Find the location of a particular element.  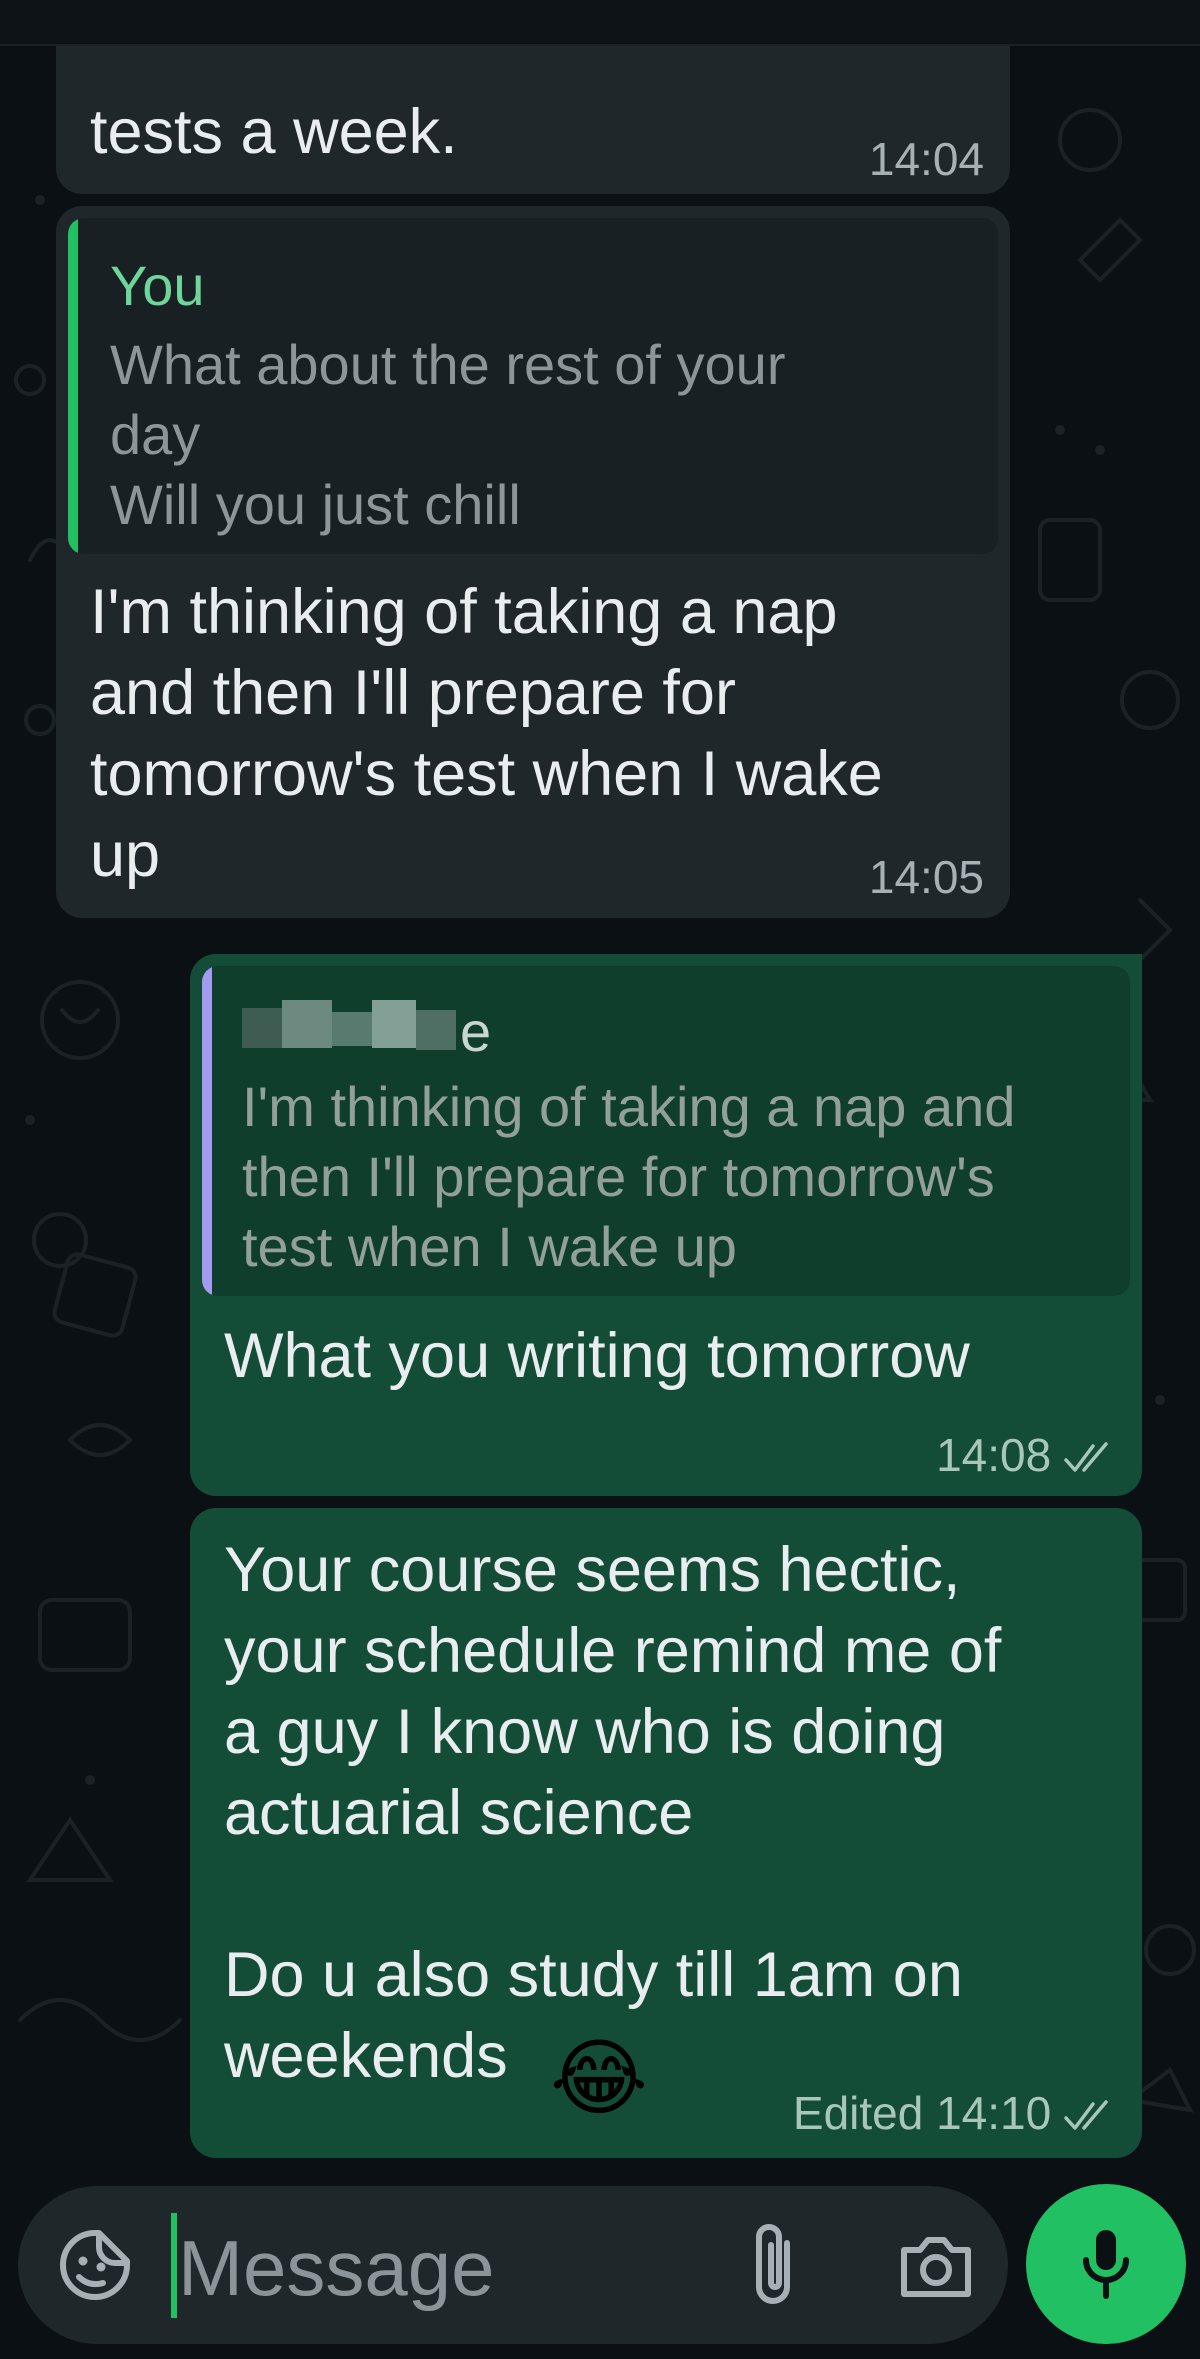

message-time: Edited 14:10 is located at coordinates (954, 2113).